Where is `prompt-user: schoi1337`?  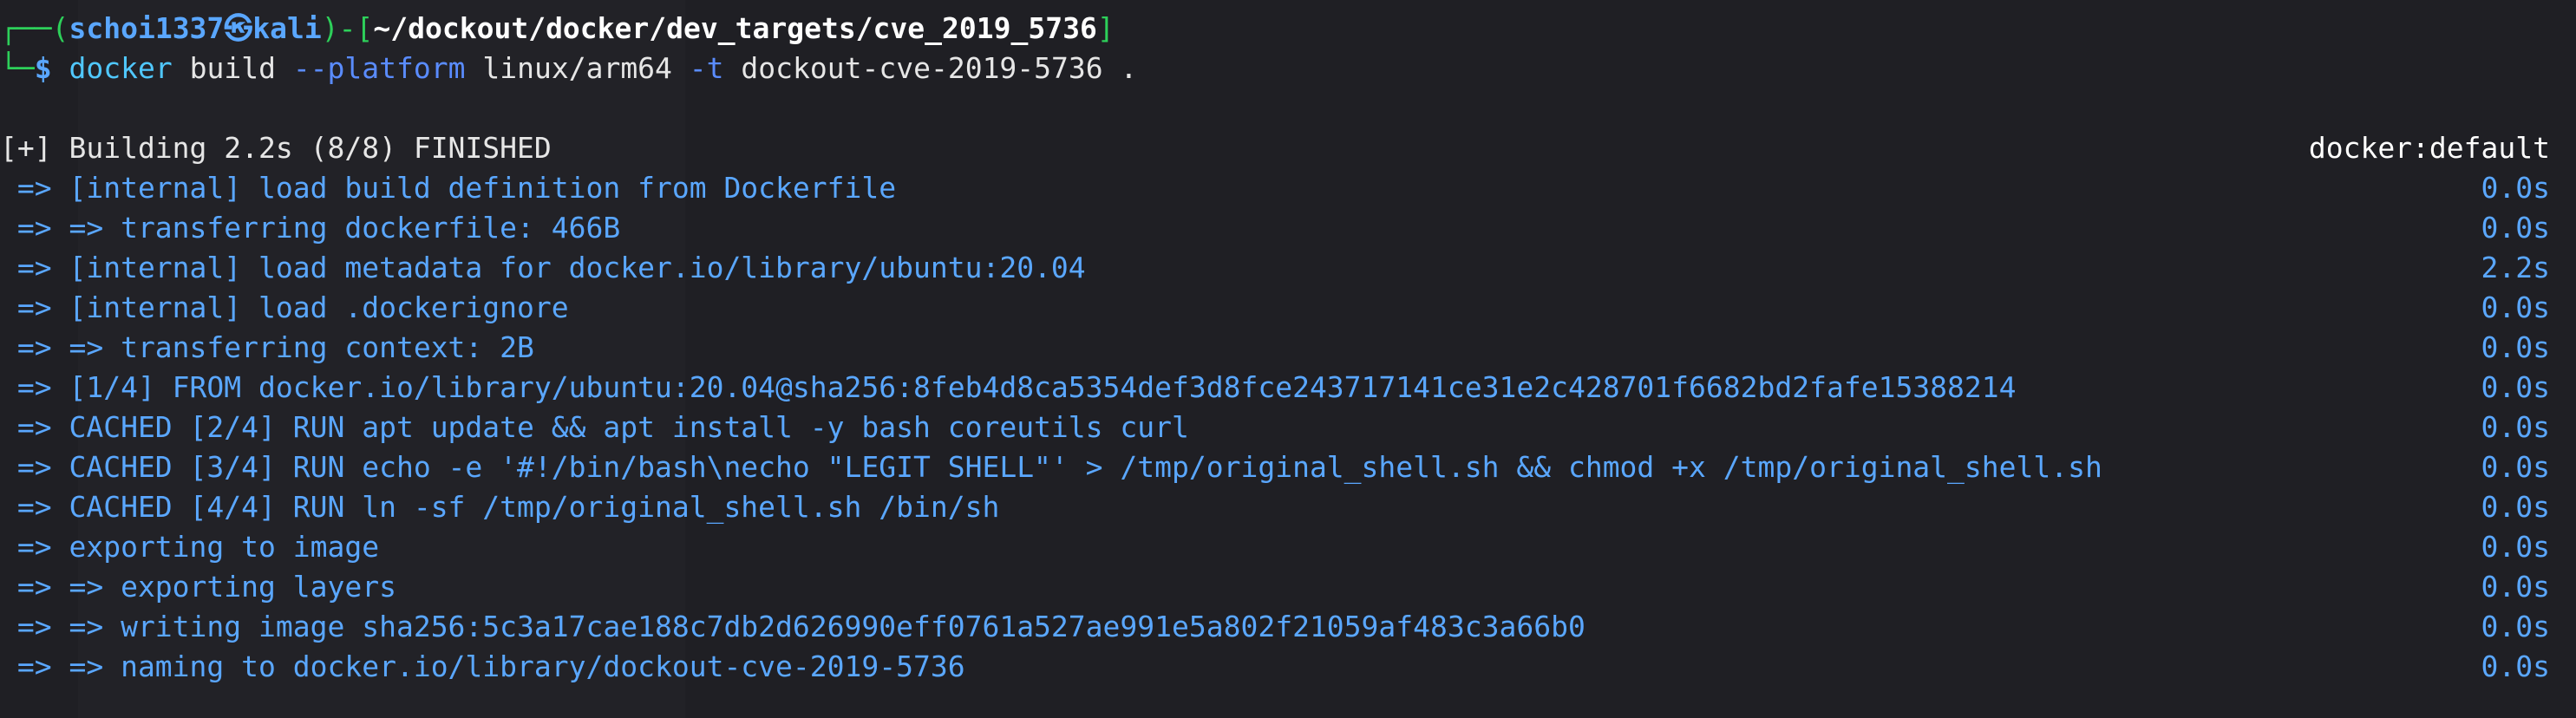
prompt-user: schoi1337 is located at coordinates (147, 28).